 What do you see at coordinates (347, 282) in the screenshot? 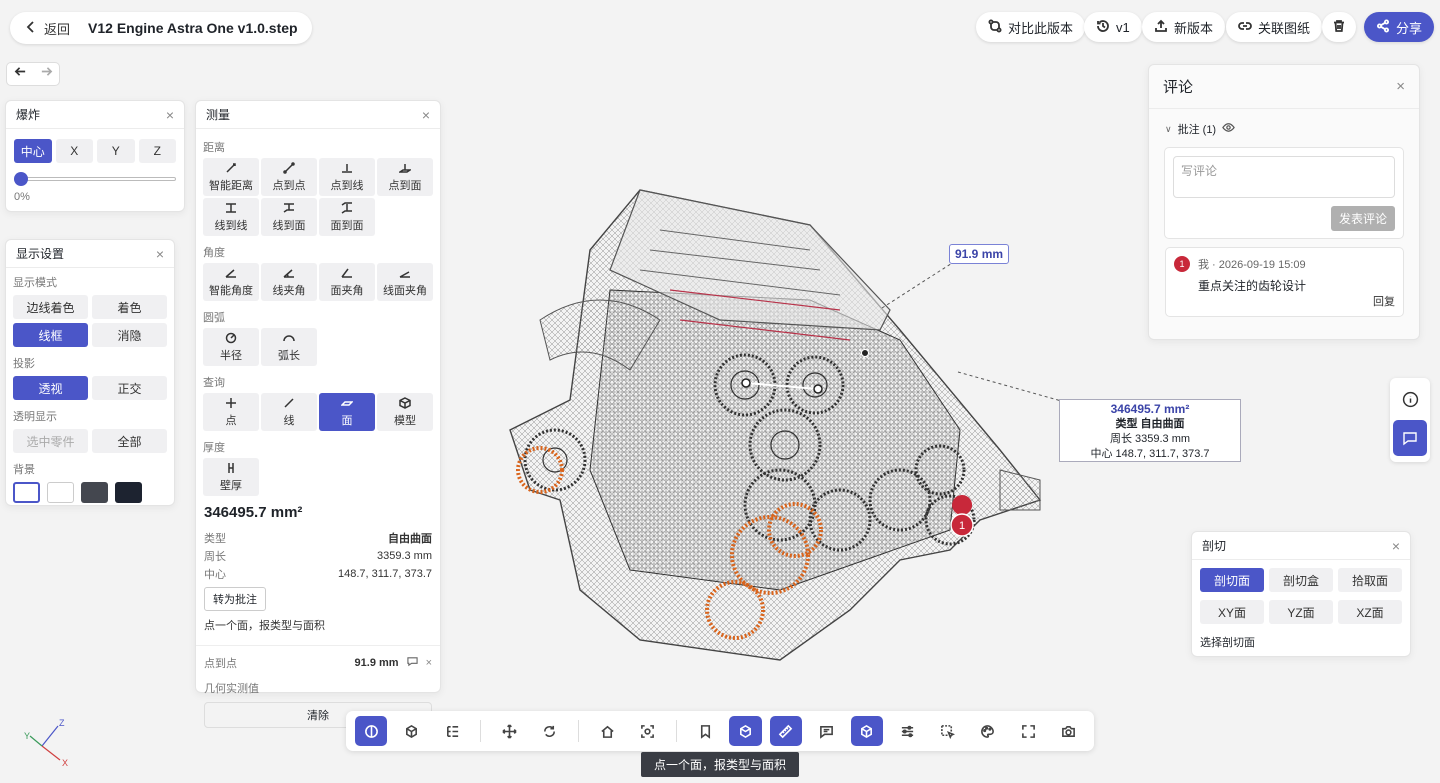
I see `tool-face-angle: 面夹角` at bounding box center [347, 282].